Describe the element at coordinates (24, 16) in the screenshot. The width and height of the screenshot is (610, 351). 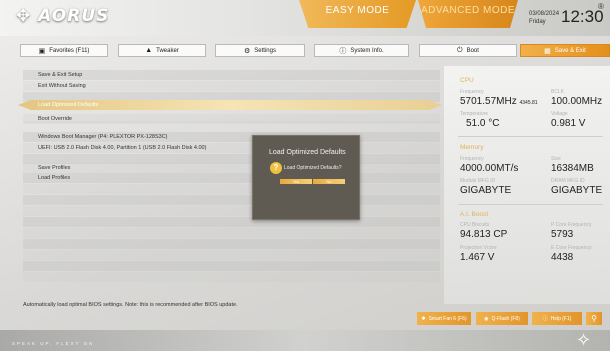
I see `logo-wing-icon: ✥` at that location.